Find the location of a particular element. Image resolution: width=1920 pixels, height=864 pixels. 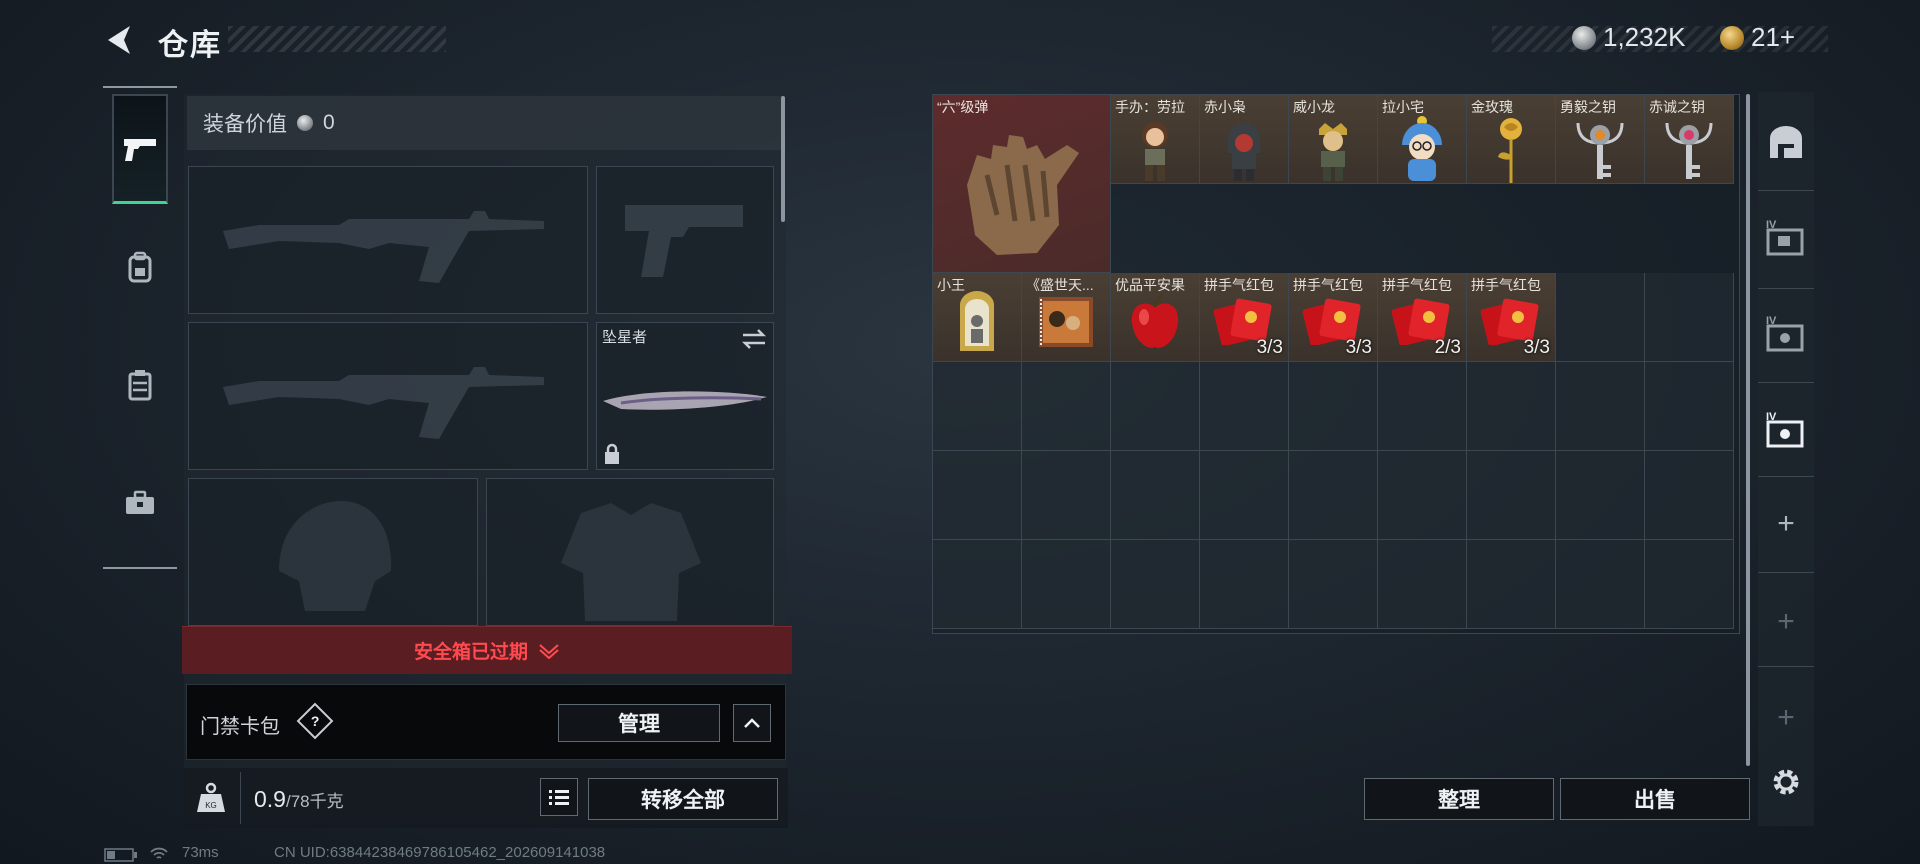

rail-tab-vest is located at coordinates (140, 385).